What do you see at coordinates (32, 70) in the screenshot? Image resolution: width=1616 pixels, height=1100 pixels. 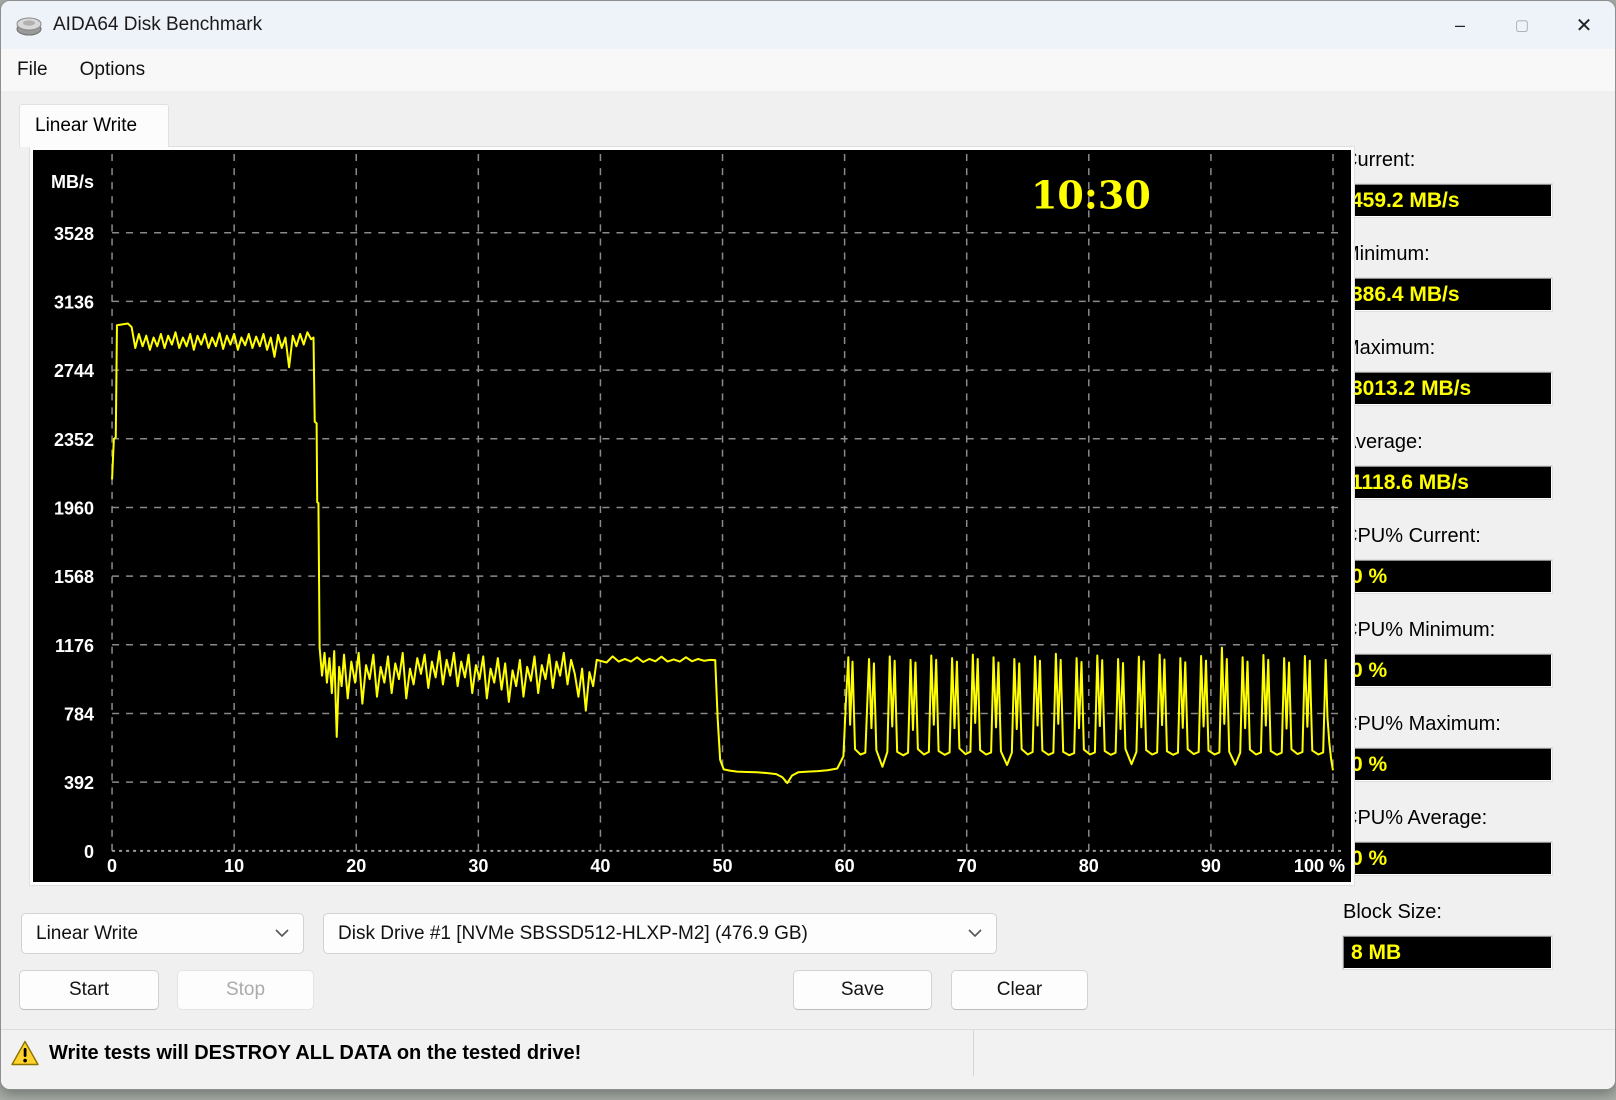 I see `menu-file: File` at bounding box center [32, 70].